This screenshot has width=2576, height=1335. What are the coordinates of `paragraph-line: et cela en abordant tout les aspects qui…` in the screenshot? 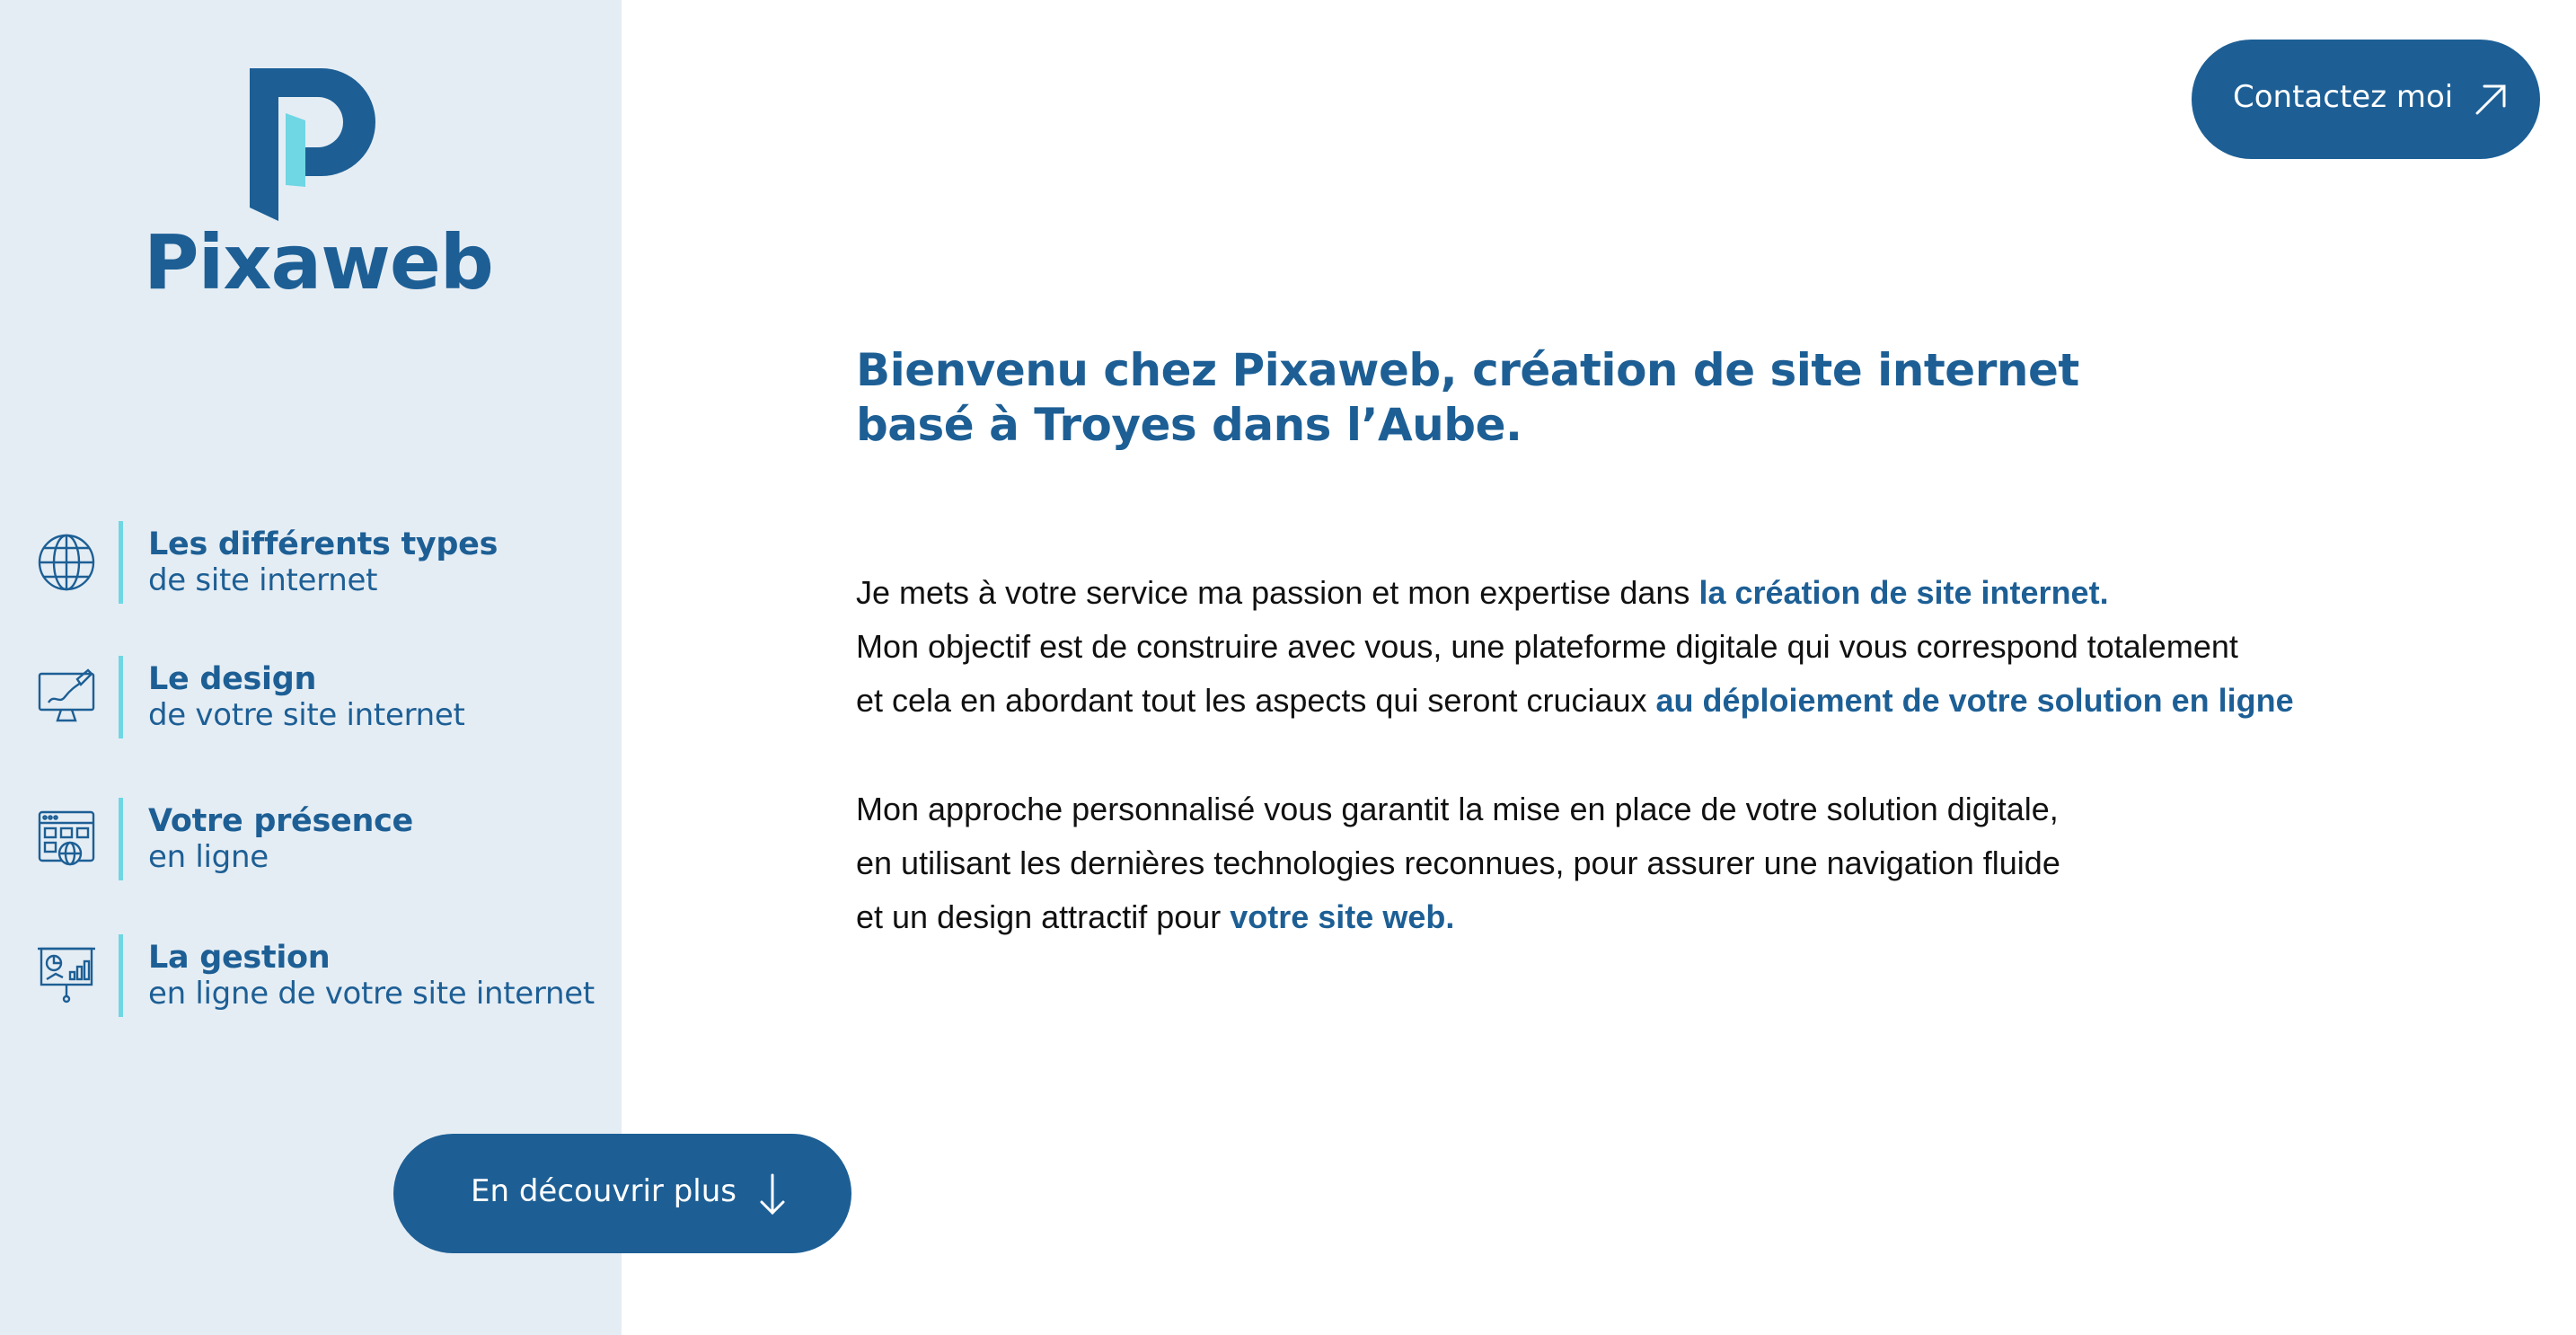 It's located at (1619, 701).